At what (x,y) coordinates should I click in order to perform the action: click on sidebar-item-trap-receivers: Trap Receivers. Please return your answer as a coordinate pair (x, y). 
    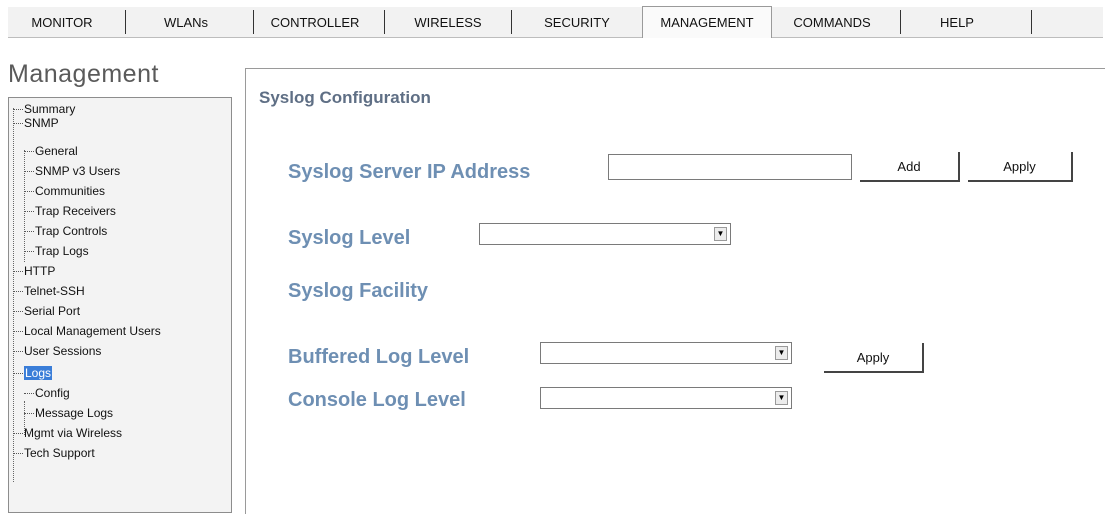
    Looking at the image, I should click on (70, 211).